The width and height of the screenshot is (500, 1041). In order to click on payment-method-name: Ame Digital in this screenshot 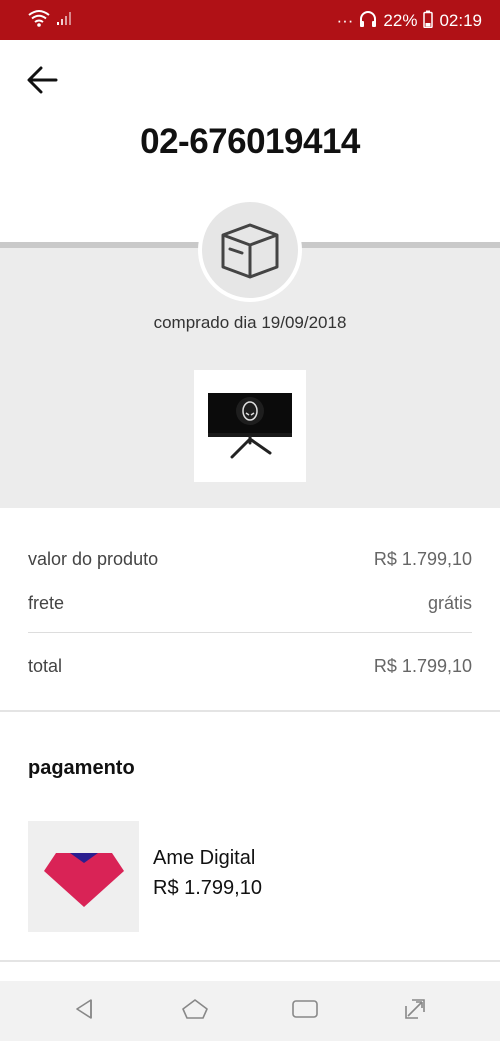, I will do `click(204, 858)`.